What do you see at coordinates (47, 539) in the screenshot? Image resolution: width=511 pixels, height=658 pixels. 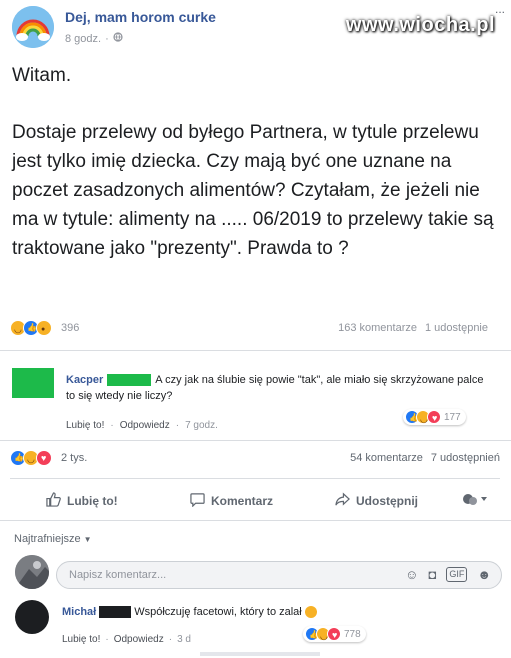 I see `sort-label: Najtrafniejsze` at bounding box center [47, 539].